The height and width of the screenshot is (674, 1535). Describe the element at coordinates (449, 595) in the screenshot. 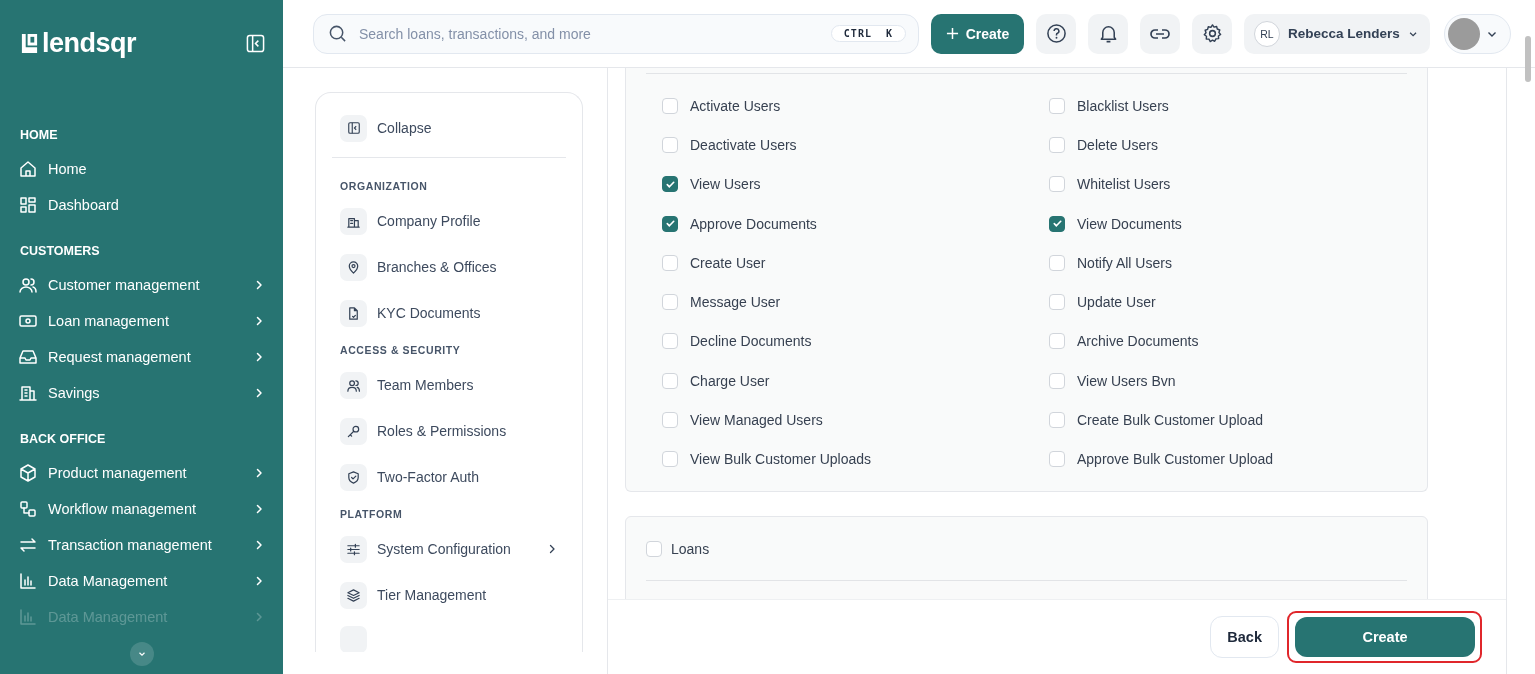

I see `settings-nav-item: Tier Management` at that location.